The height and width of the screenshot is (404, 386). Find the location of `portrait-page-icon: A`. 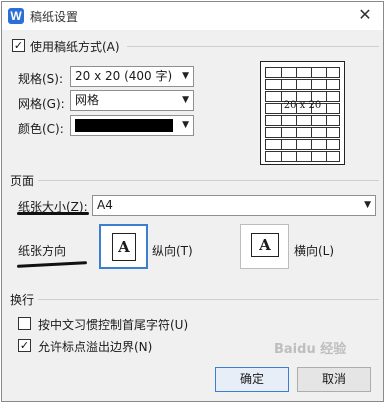

portrait-page-icon: A is located at coordinates (124, 247).